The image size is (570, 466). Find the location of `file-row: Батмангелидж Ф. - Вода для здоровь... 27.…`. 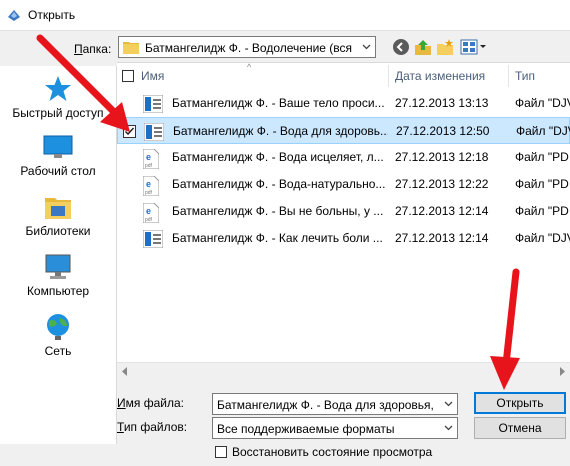

file-row: Батмангелидж Ф. - Вода для здоровь... 27.… is located at coordinates (343, 130).